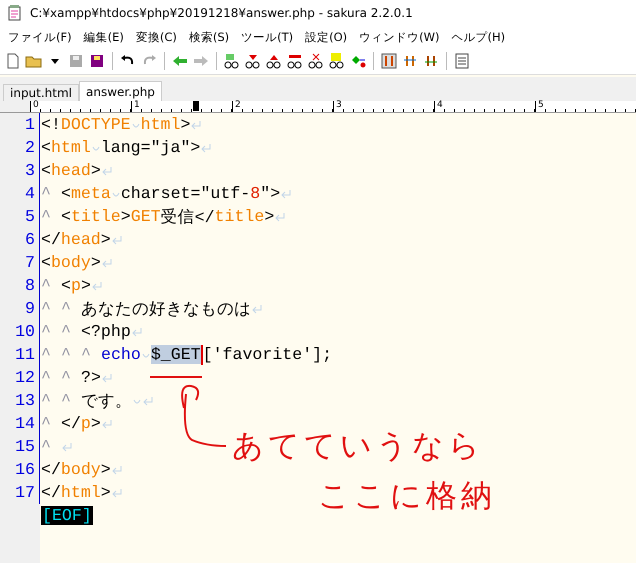 The height and width of the screenshot is (563, 636). What do you see at coordinates (479, 37) in the screenshot?
I see `menu-item: ヘルプ(H)` at bounding box center [479, 37].